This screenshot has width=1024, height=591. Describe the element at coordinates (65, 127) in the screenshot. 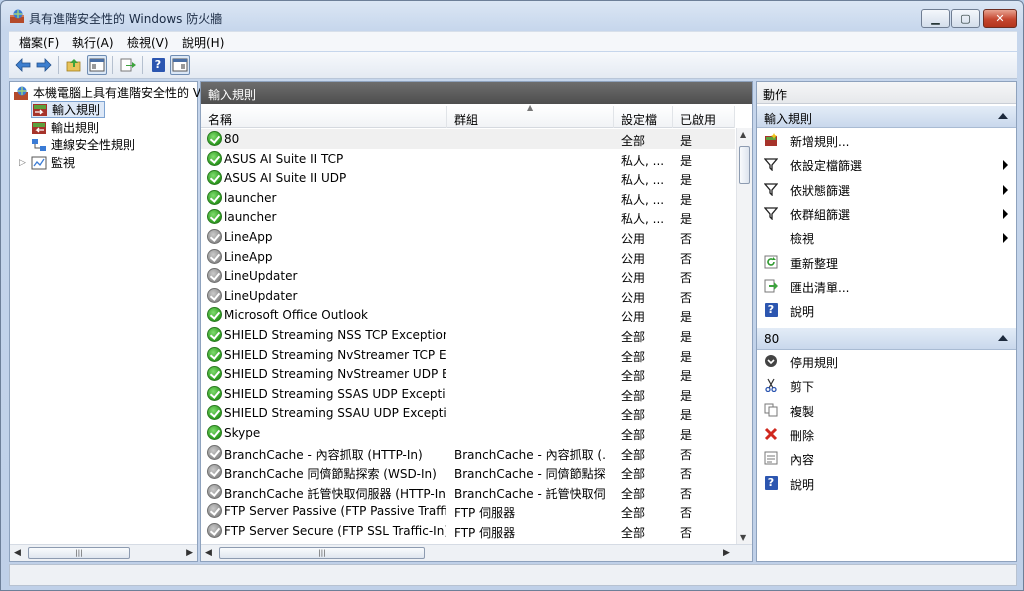

I see `tree-item-outbound-rules: 輸出規則` at that location.